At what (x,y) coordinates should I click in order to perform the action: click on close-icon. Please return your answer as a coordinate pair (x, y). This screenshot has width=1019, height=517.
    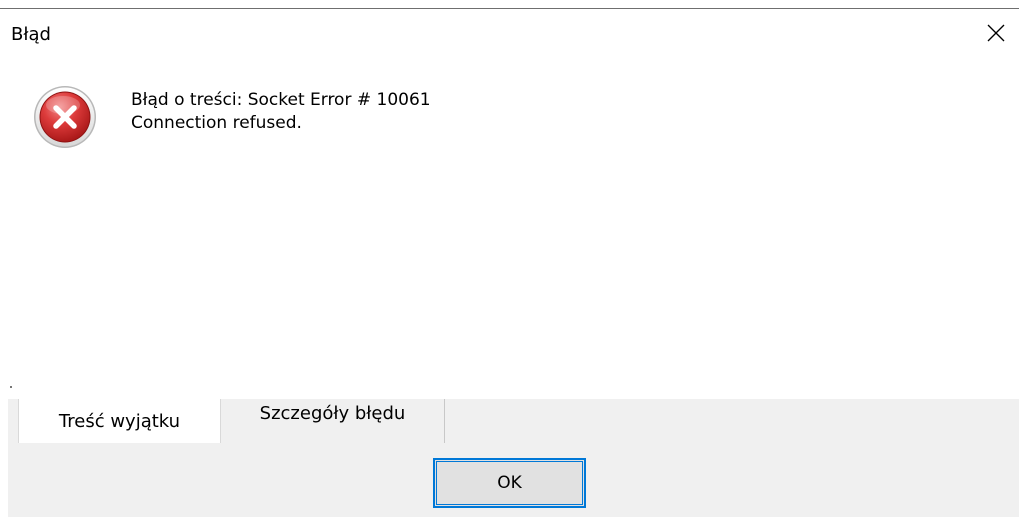
    Looking at the image, I should click on (996, 33).